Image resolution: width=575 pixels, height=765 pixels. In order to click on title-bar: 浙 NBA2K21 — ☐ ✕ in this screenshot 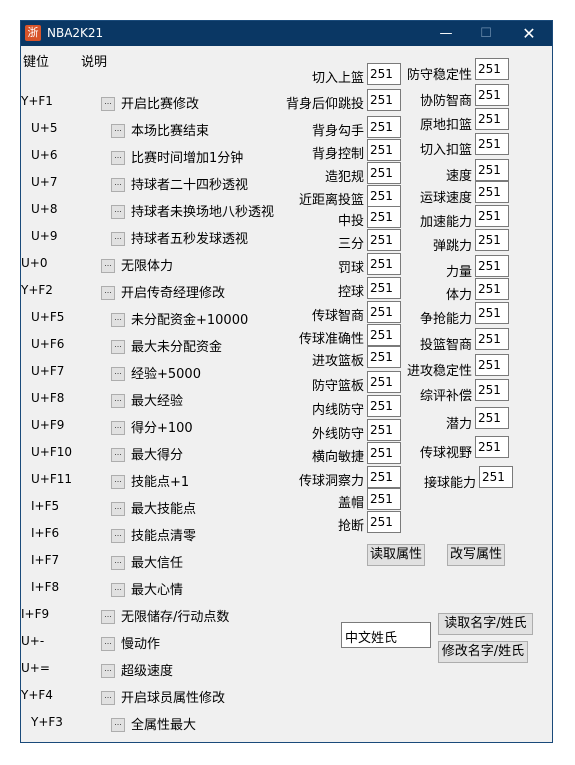, I will do `click(286, 33)`.